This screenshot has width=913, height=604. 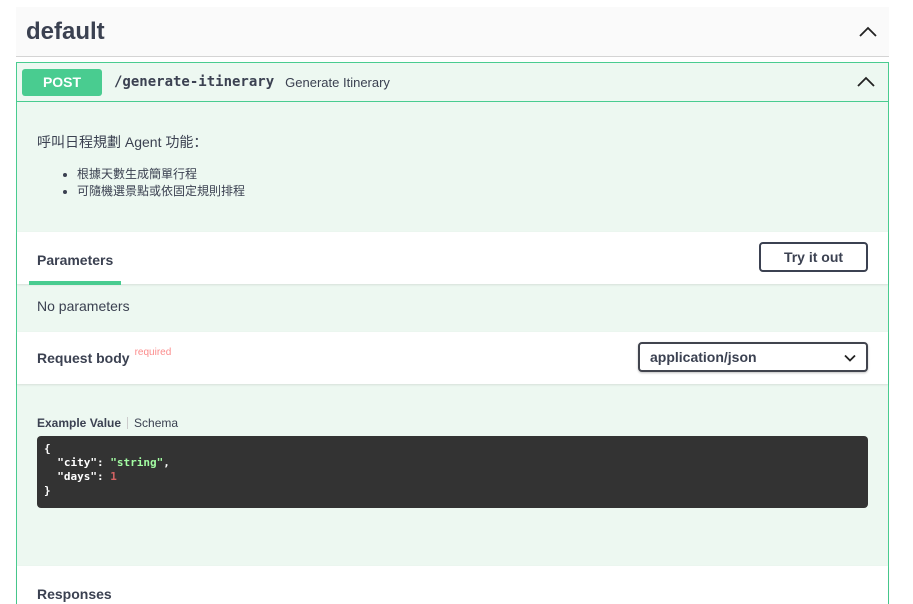 I want to click on parameters-header: Parameters Try it out, so click(x=452, y=258).